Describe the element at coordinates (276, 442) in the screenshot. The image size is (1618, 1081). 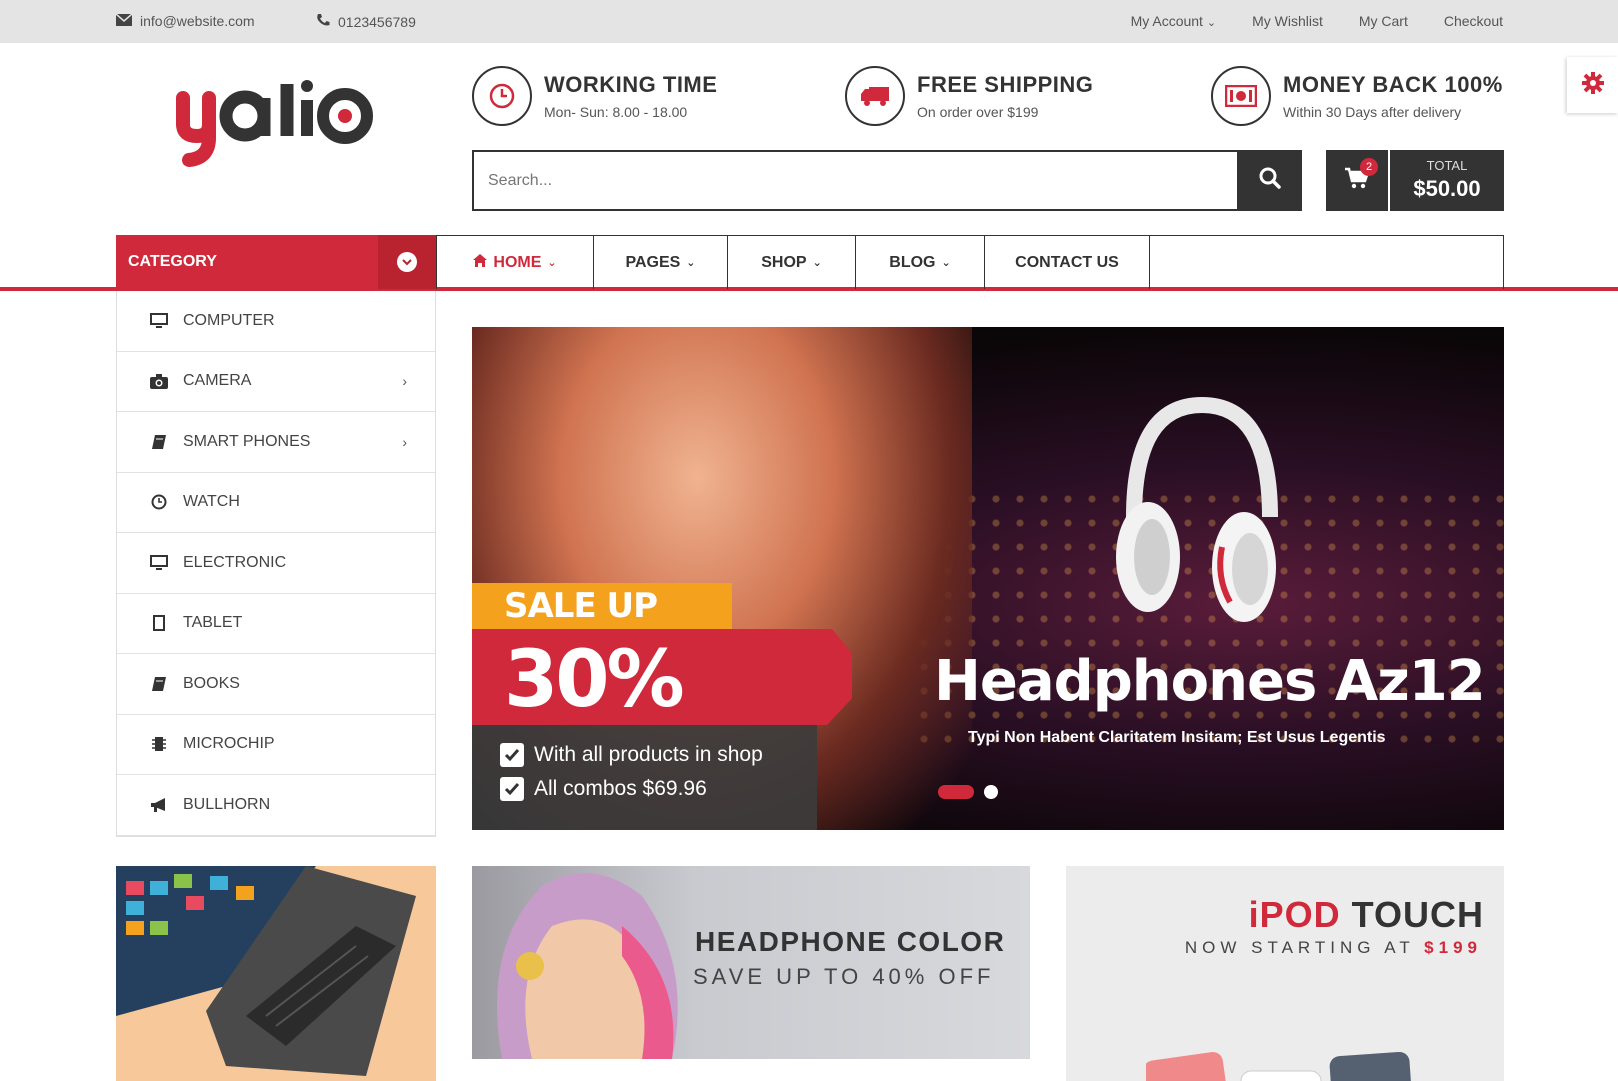
I see `sidebar-item-smart-phones: SMART PHONES ›` at that location.